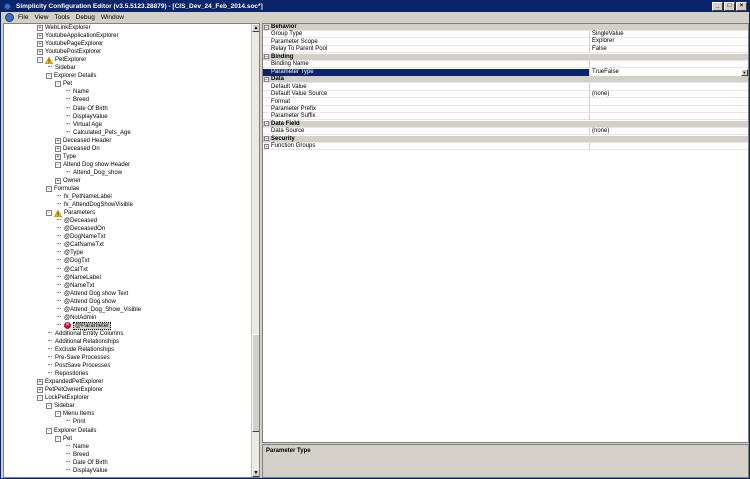 This screenshot has width=750, height=479. I want to click on scroll-up-arrow-icon: ▲, so click(255, 28).